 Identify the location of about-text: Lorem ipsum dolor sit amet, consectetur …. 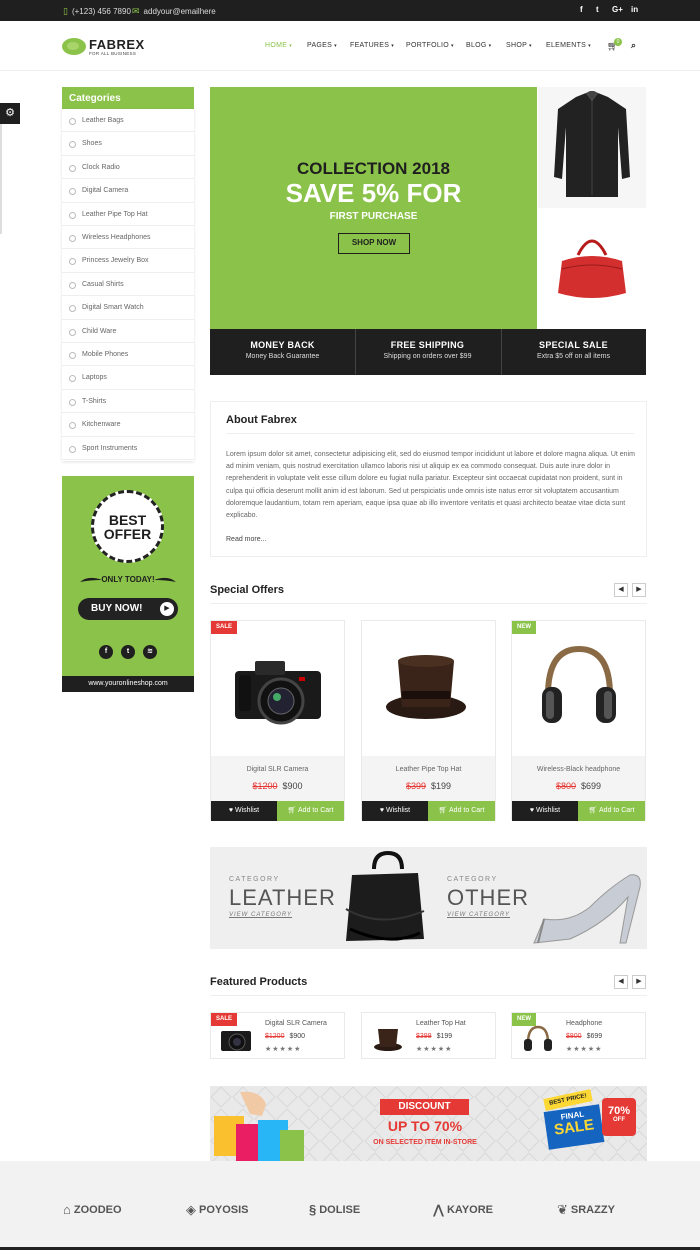
(430, 485).